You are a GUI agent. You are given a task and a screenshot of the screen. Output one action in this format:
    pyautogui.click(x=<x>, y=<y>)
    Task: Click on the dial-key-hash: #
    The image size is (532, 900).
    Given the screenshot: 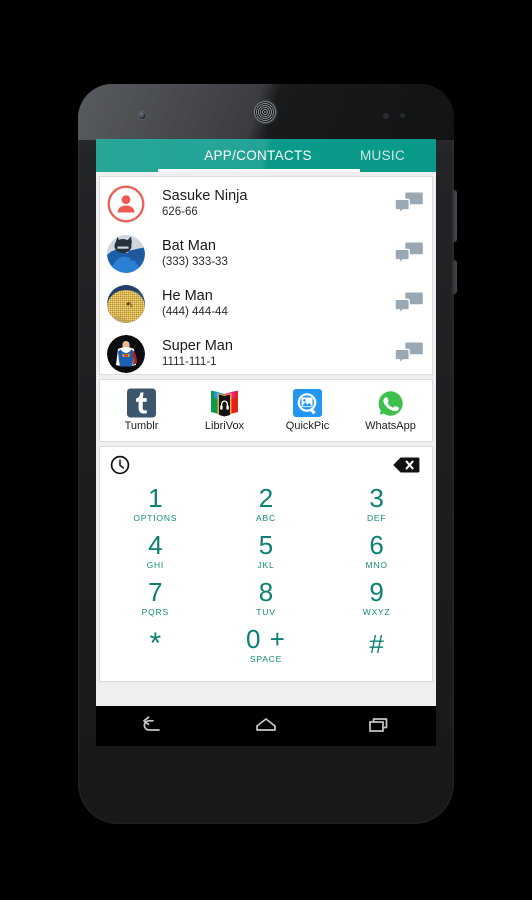 What is the action you would take?
    pyautogui.click(x=376, y=646)
    